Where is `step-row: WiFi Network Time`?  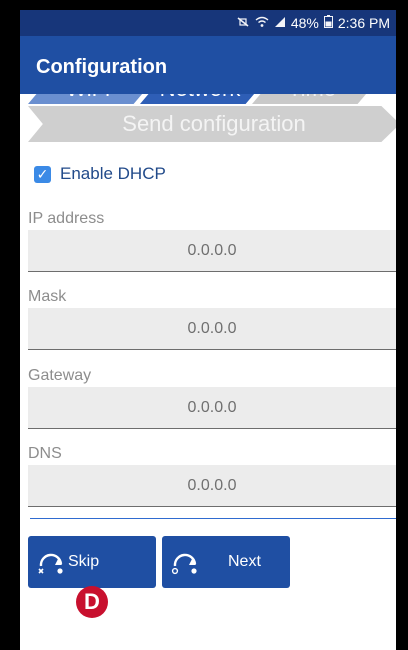
step-row: WiFi Network Time is located at coordinates (212, 99).